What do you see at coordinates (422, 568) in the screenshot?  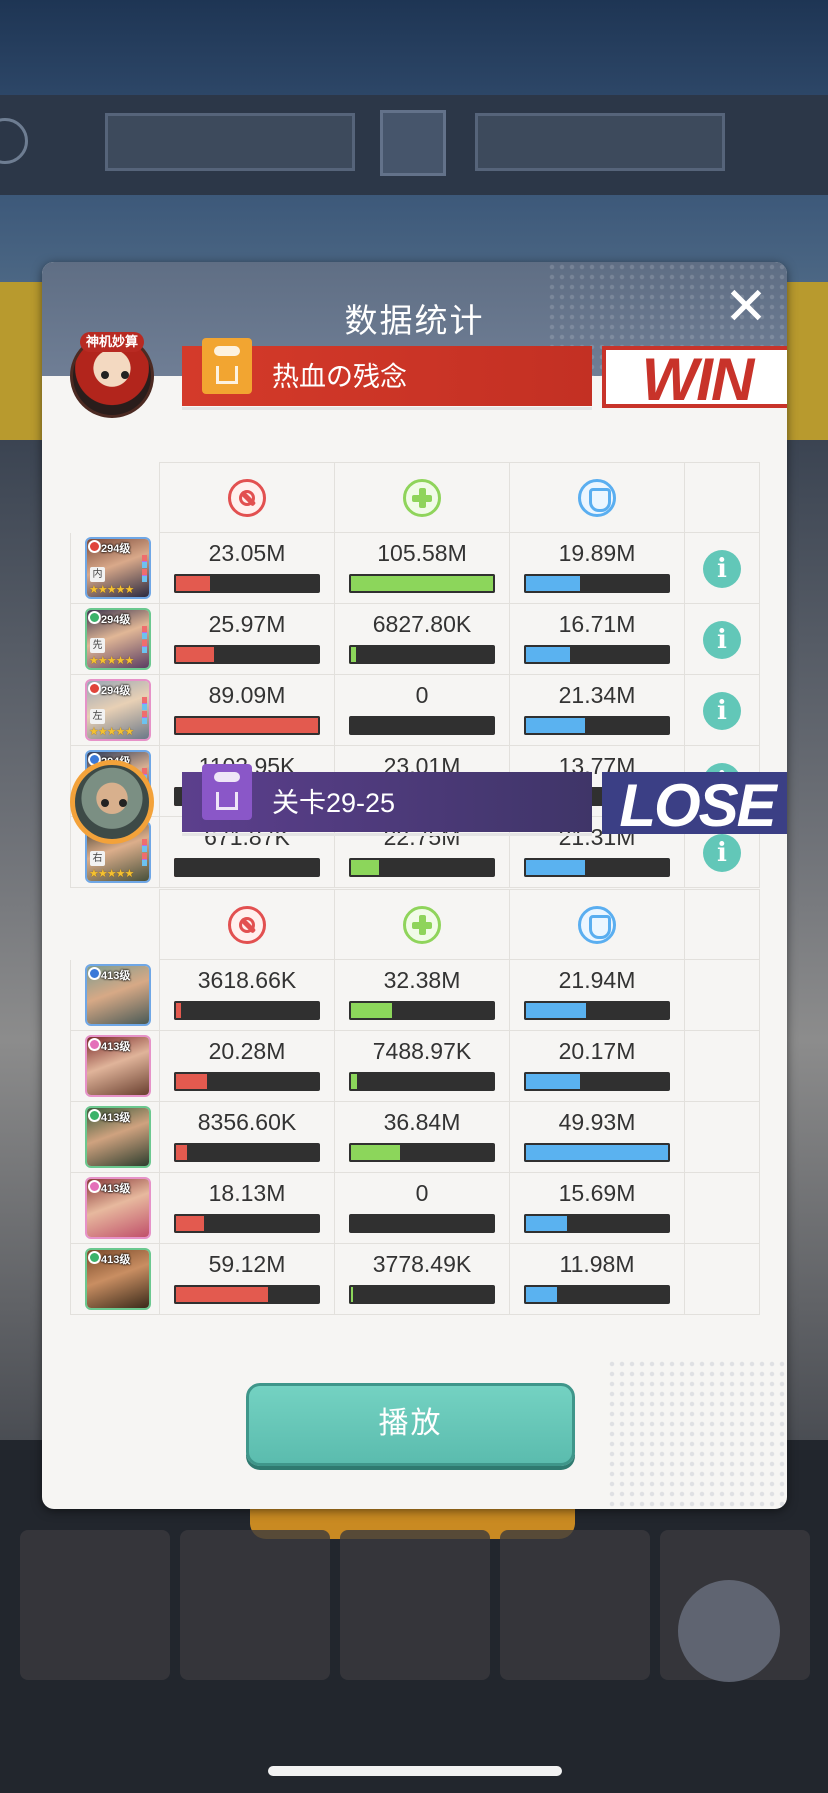 I see `heal-cell: 105.58M` at bounding box center [422, 568].